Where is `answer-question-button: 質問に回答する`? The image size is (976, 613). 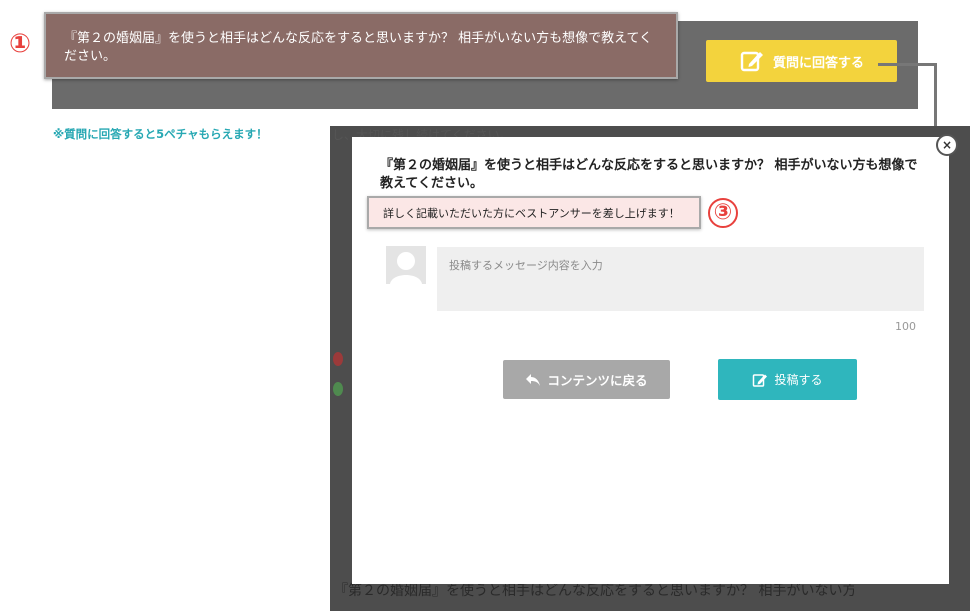
answer-question-button: 質問に回答する is located at coordinates (801, 61).